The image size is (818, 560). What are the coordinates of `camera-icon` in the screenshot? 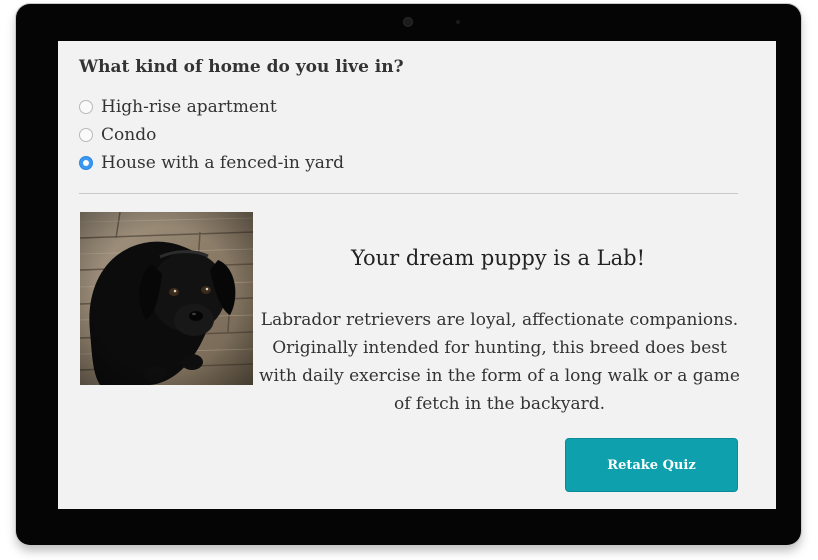 It's located at (408, 22).